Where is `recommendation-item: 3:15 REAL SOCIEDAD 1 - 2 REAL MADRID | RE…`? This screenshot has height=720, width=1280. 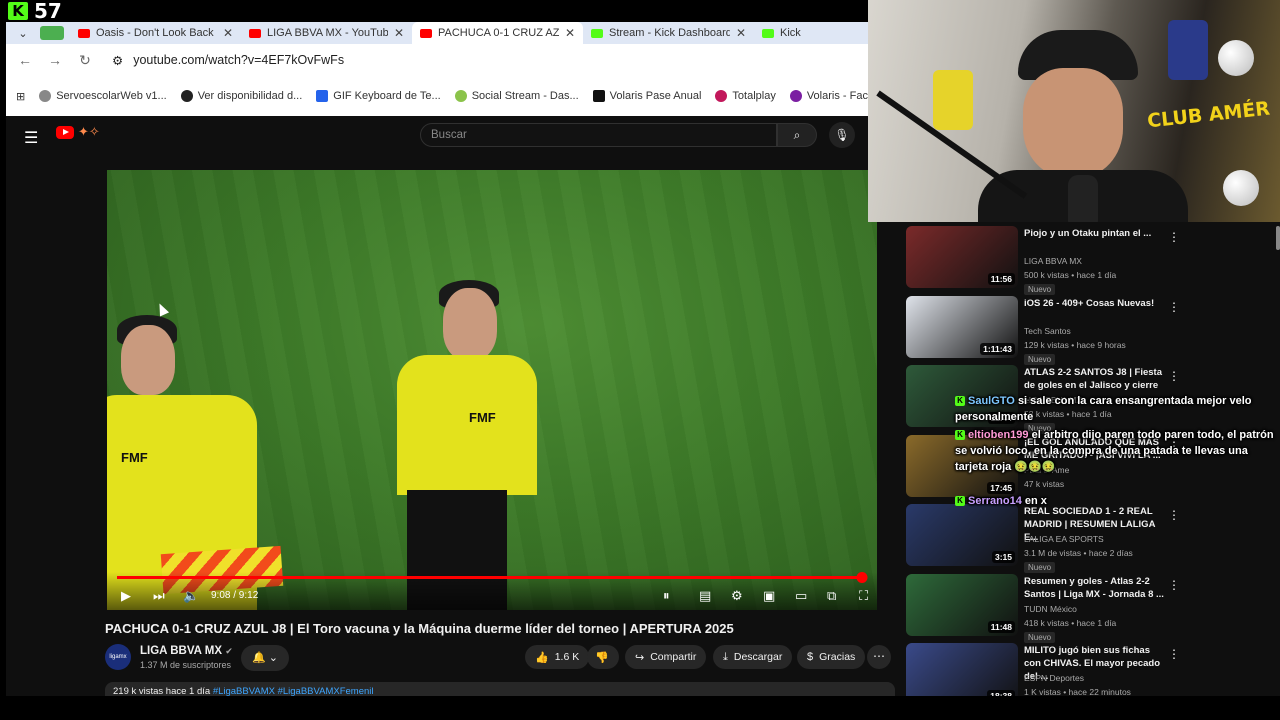
recommendation-item: 3:15 REAL SOCIEDAD 1 - 2 REAL MADRID | RE… is located at coordinates (1091, 538).